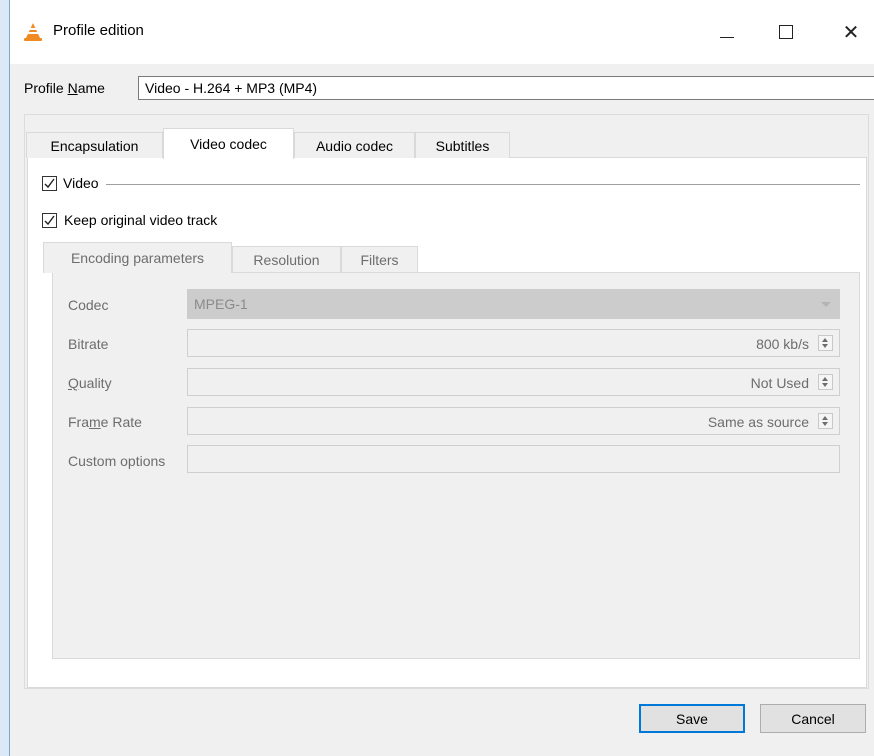  Describe the element at coordinates (513, 382) in the screenshot. I see `quality-spinbox: Not Used` at that location.